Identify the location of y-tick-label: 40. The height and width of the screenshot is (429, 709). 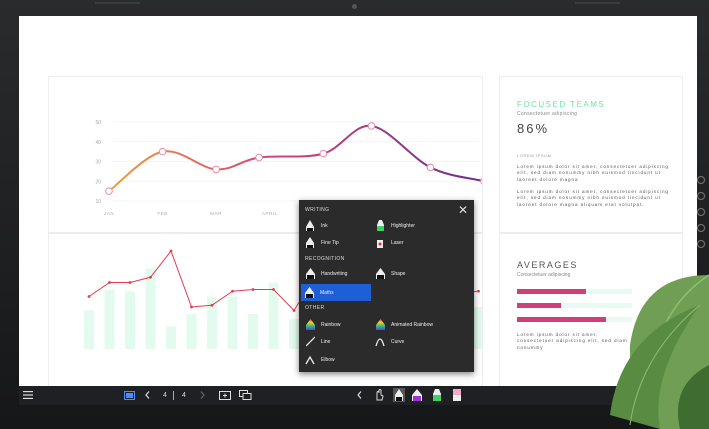
(98, 143).